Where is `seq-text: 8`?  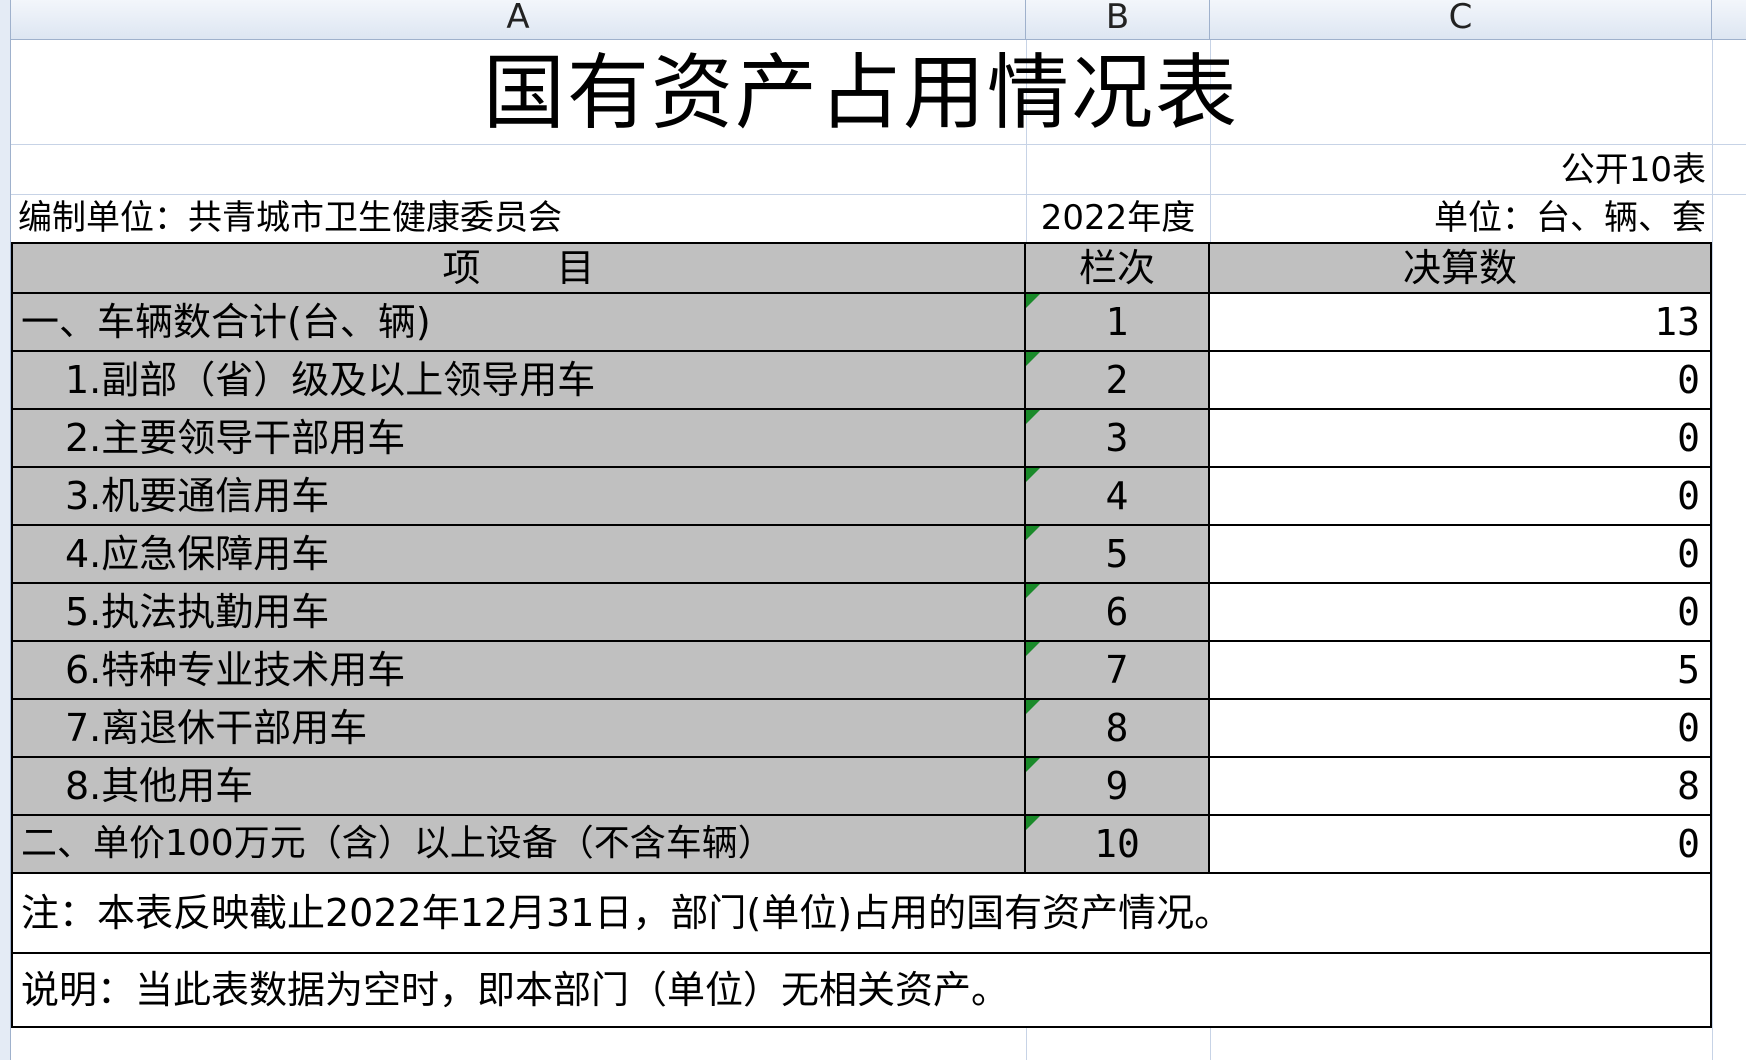 seq-text: 8 is located at coordinates (1117, 728).